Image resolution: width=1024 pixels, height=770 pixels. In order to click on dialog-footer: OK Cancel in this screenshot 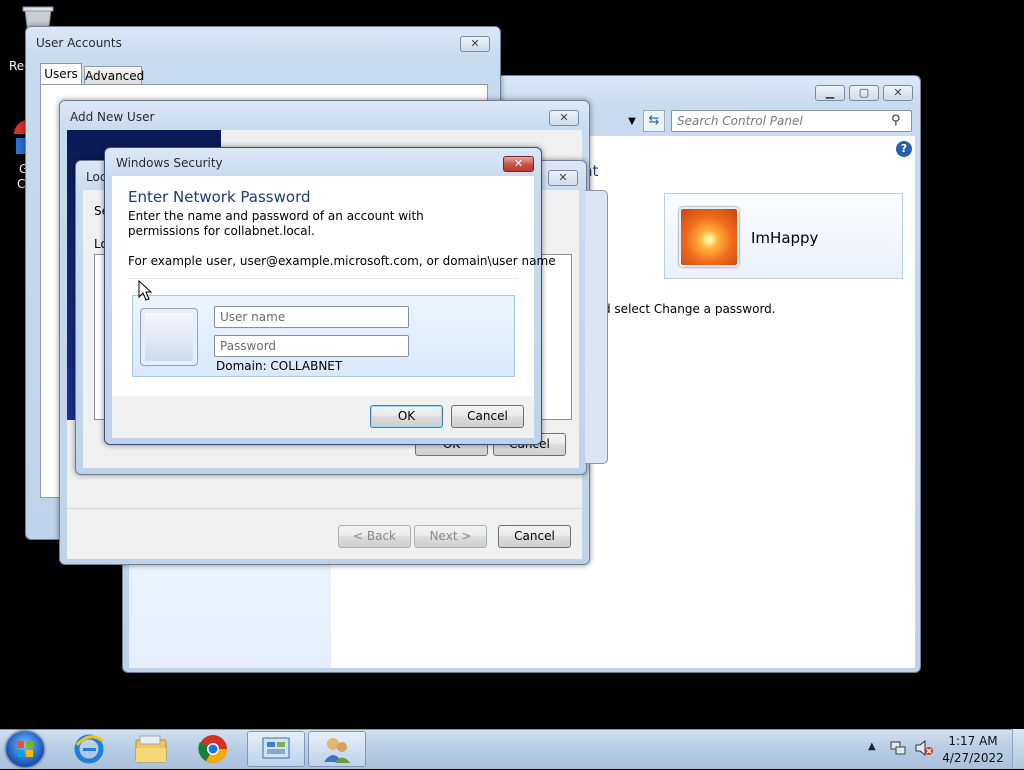, I will do `click(323, 417)`.